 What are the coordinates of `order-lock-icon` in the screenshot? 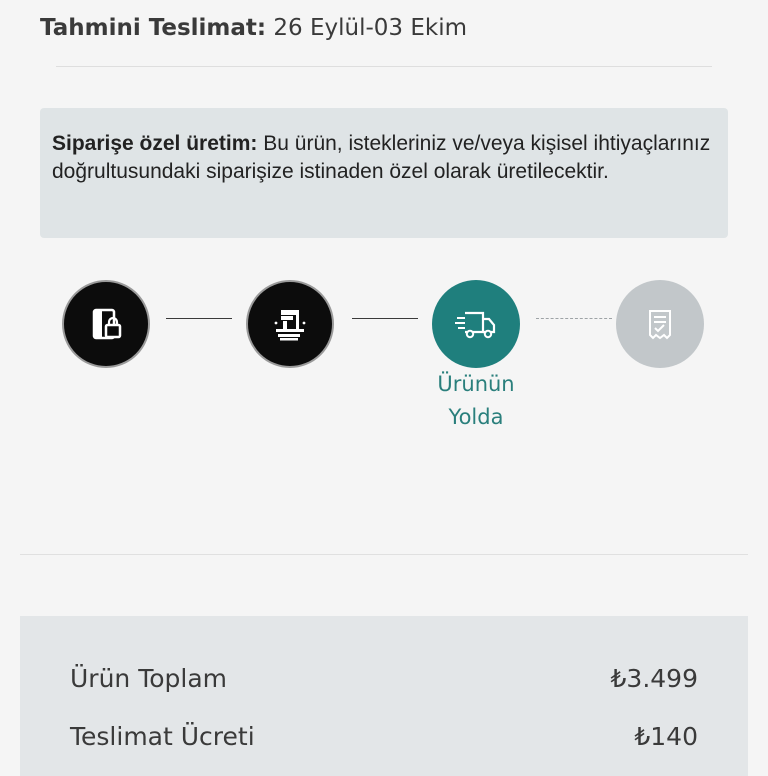 It's located at (107, 324).